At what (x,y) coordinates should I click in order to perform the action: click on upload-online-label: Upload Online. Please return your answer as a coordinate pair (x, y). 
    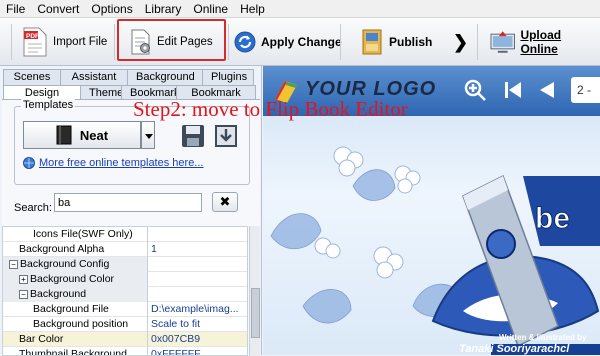
    Looking at the image, I should click on (541, 42).